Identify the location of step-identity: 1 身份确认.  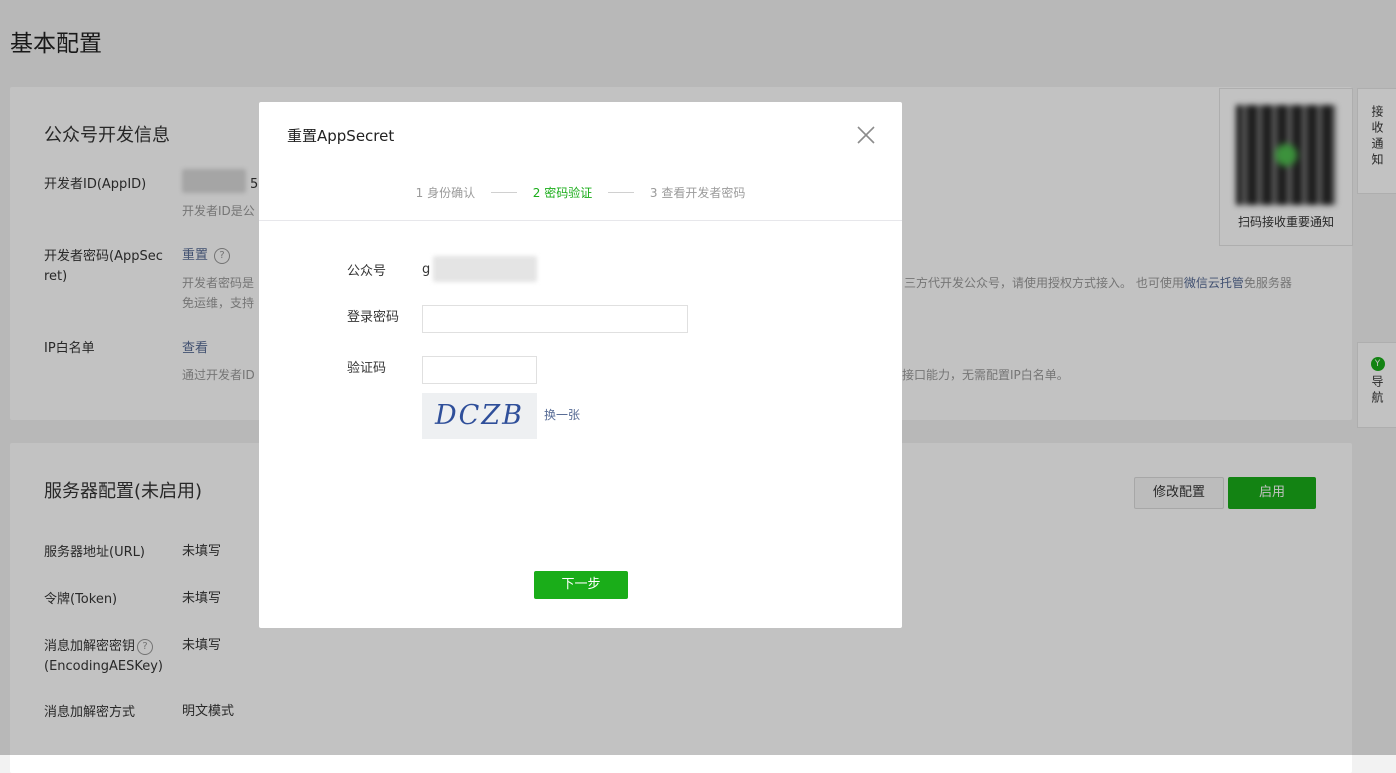
(445, 193).